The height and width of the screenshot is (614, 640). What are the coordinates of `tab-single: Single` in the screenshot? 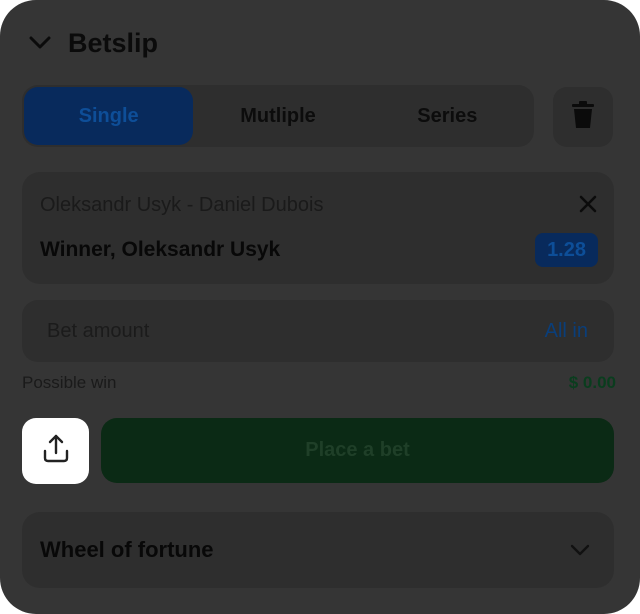 It's located at (109, 116).